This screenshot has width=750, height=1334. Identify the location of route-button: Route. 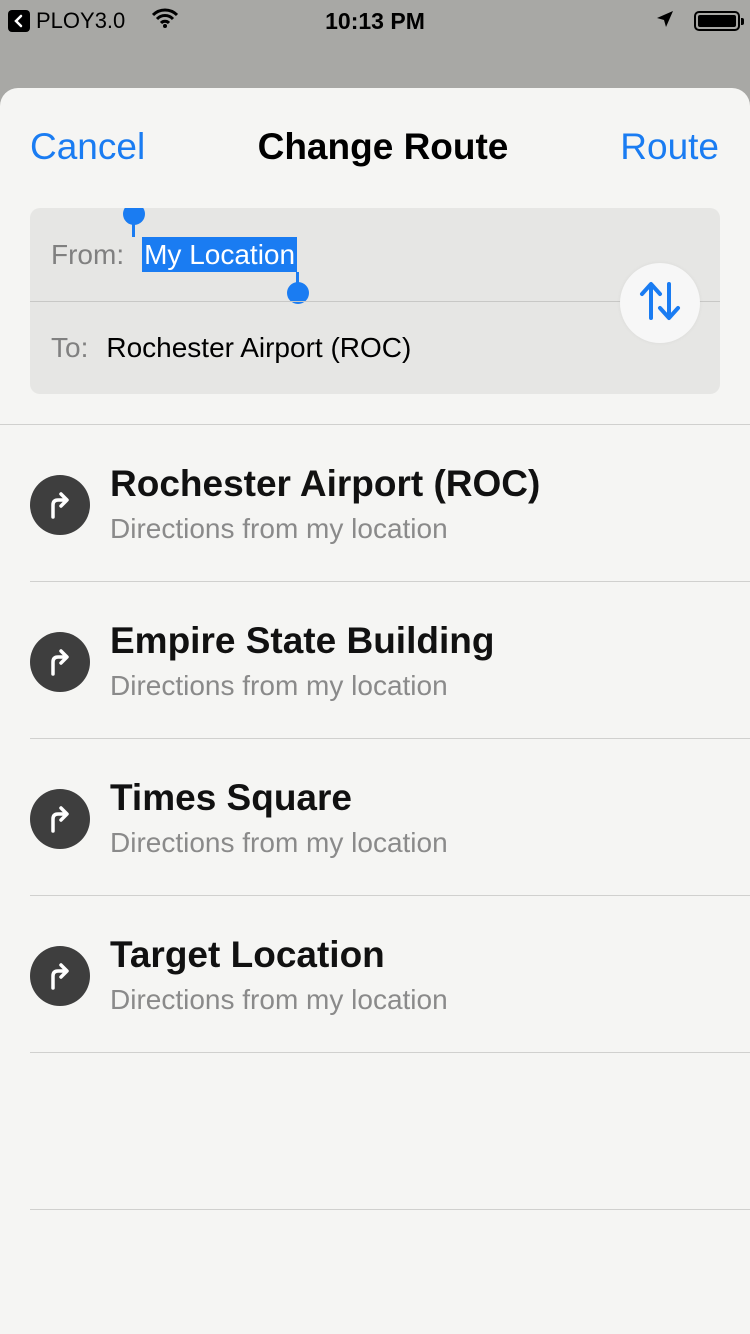
(669, 147).